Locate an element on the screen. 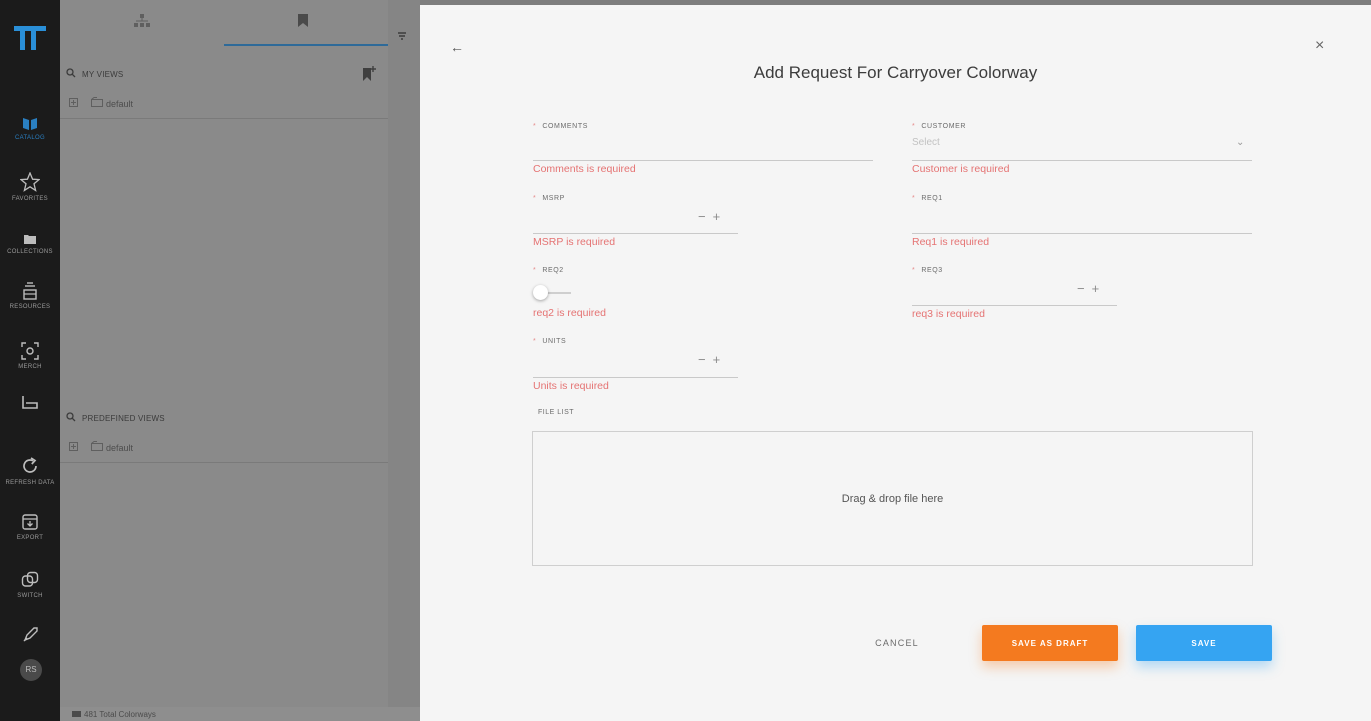 The image size is (1371, 721). nav-resources: RESOURCES is located at coordinates (30, 296).